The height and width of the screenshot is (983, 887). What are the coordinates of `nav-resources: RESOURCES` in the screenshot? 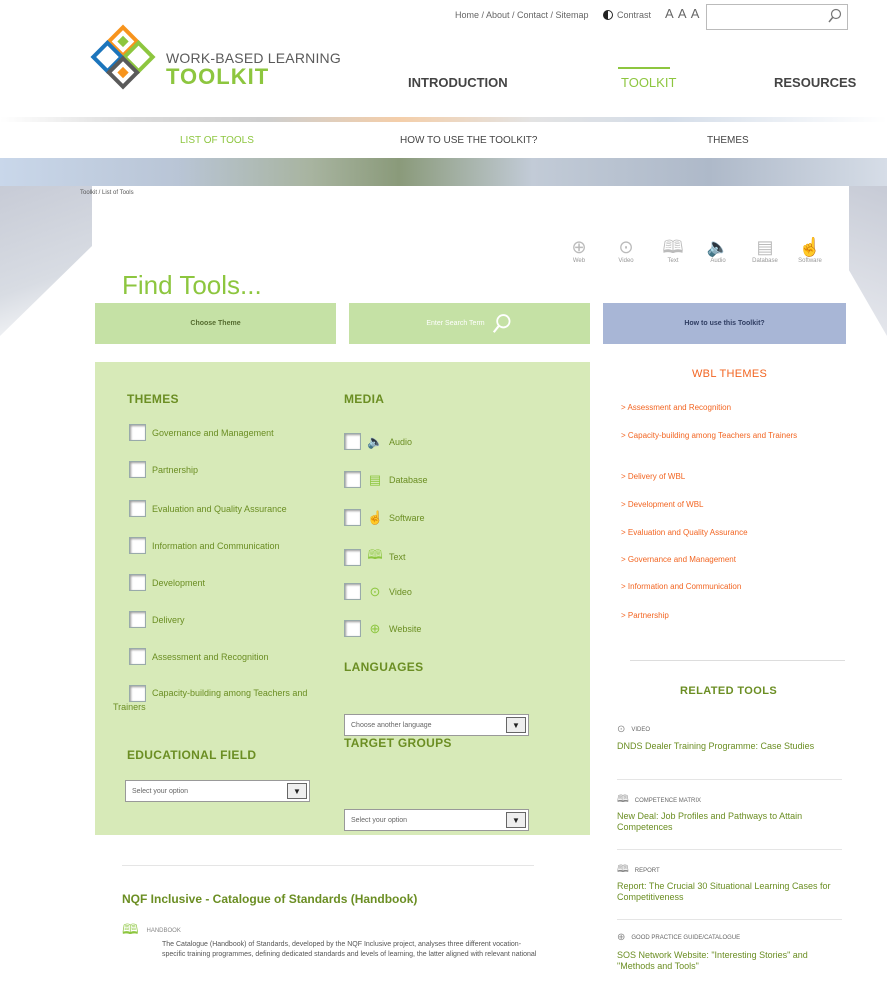 It's located at (815, 82).